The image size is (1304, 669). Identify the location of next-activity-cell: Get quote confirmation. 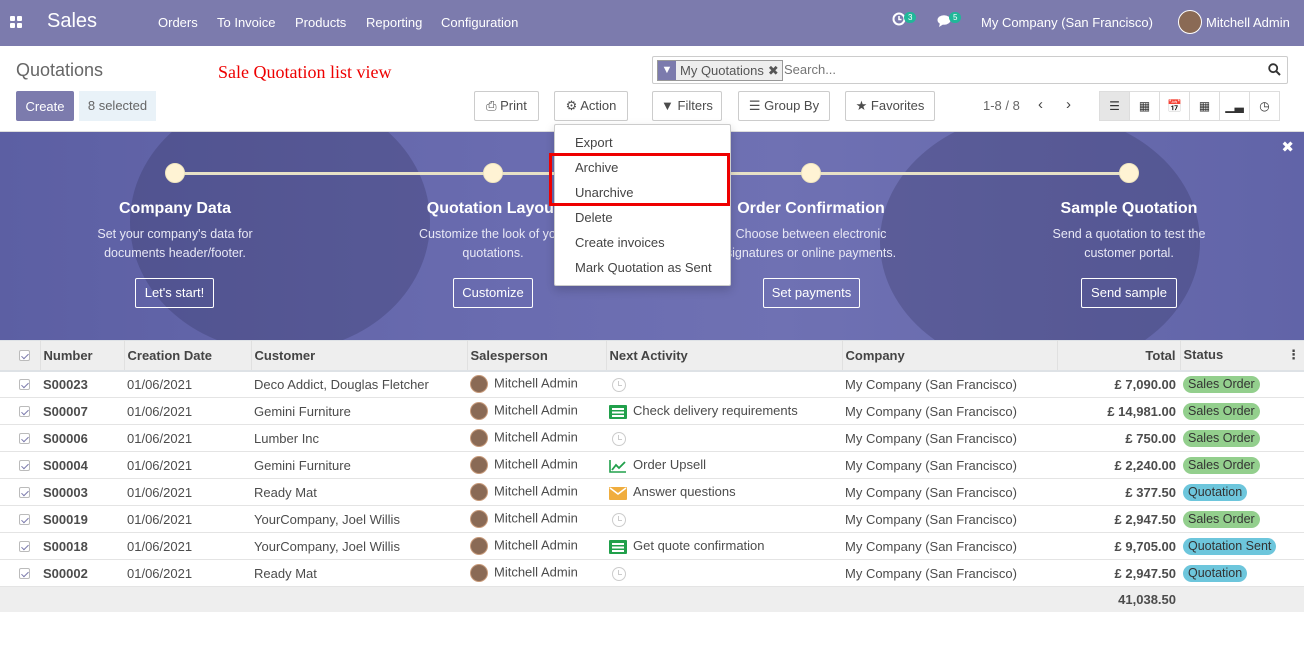
(724, 546).